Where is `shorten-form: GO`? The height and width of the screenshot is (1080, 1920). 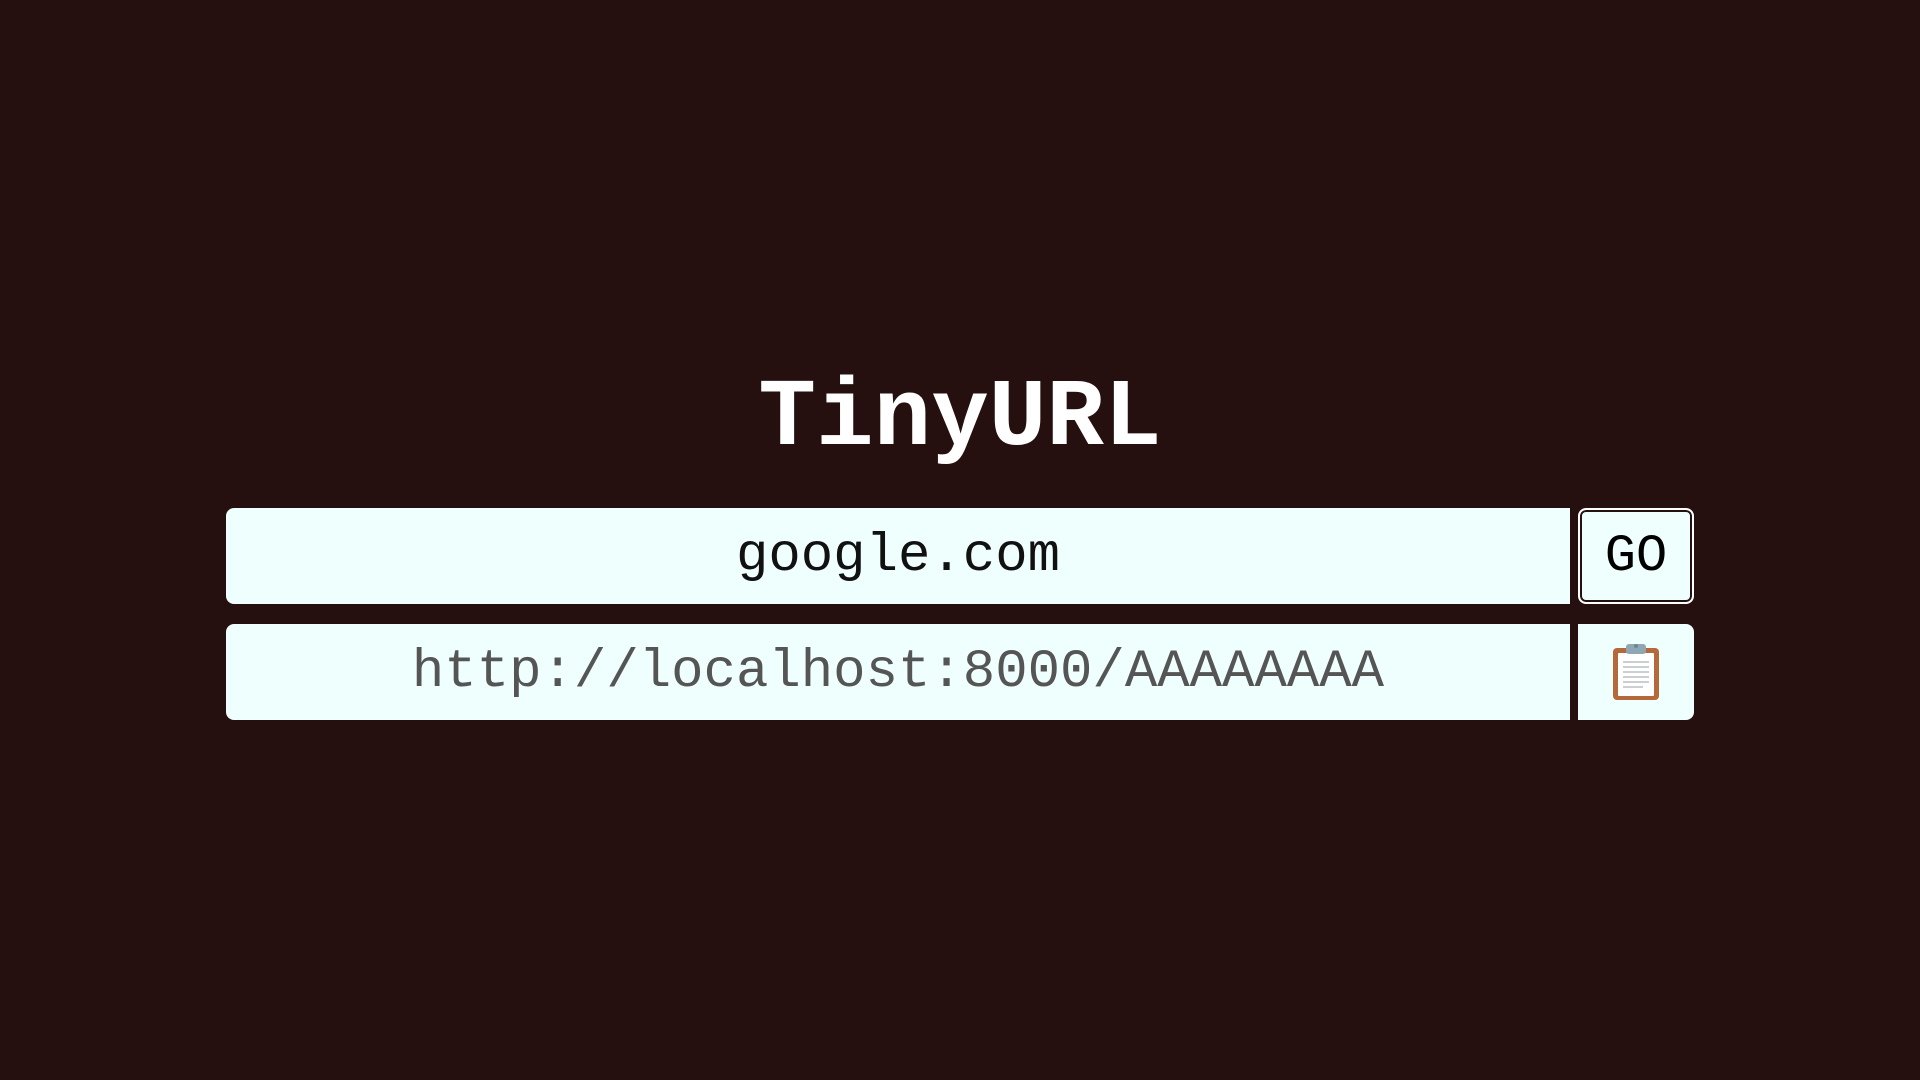 shorten-form: GO is located at coordinates (960, 556).